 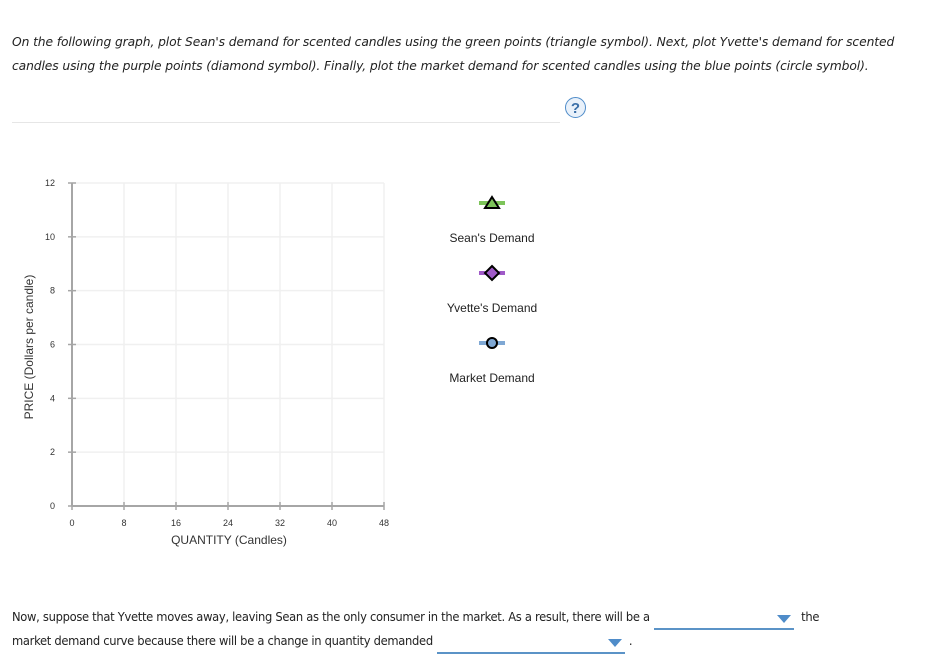 What do you see at coordinates (384, 523) in the screenshot?
I see `x-tick-label: 48` at bounding box center [384, 523].